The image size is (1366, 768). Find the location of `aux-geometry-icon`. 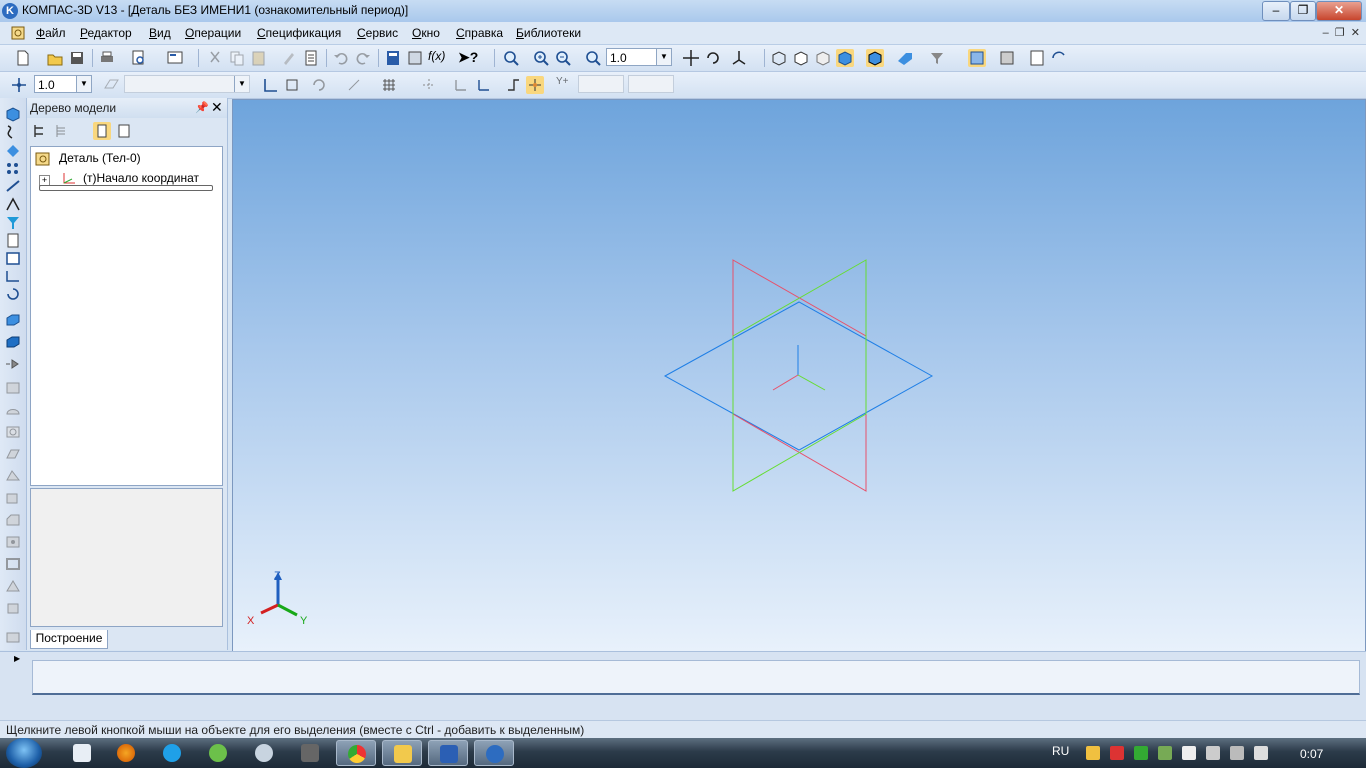

aux-geometry-icon is located at coordinates (13, 186).